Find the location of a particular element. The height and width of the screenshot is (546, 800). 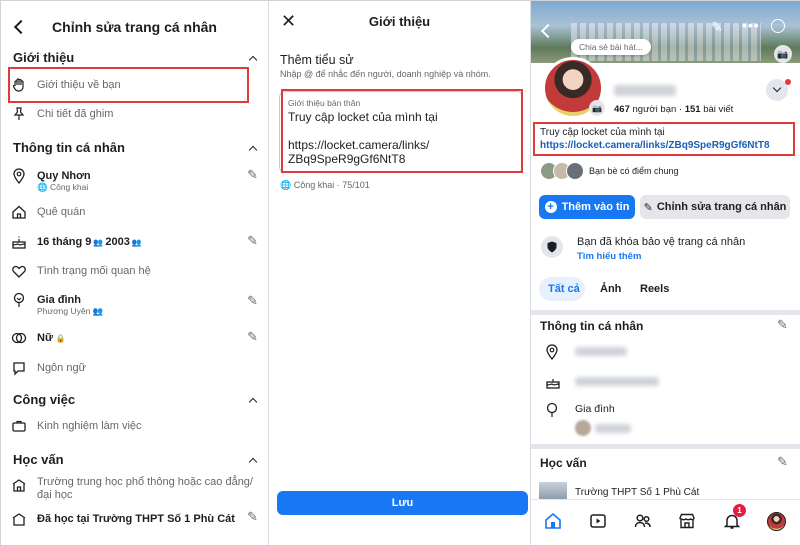

edit-family-pencil-icon: ✎ is located at coordinates (252, 301).